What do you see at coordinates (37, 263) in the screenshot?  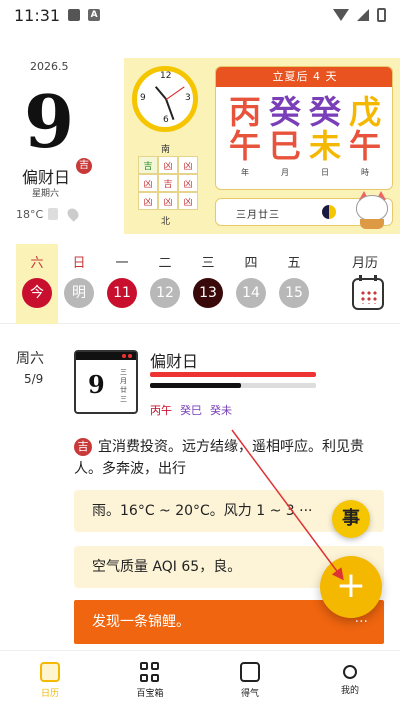 I see `weekday-label: 六` at bounding box center [37, 263].